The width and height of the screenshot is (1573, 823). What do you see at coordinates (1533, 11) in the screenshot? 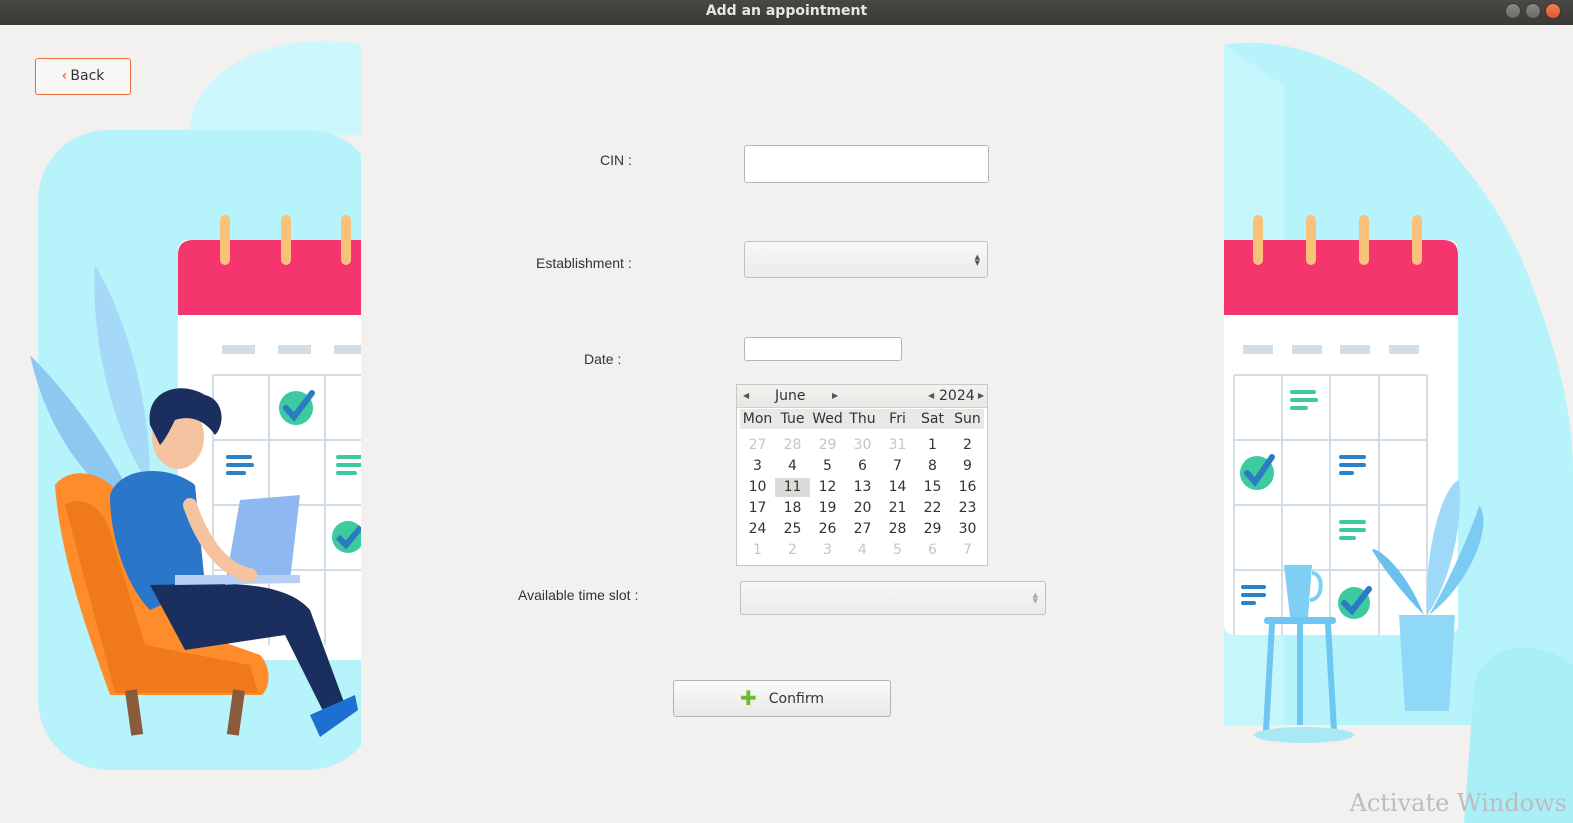
I see `maximize-button` at bounding box center [1533, 11].